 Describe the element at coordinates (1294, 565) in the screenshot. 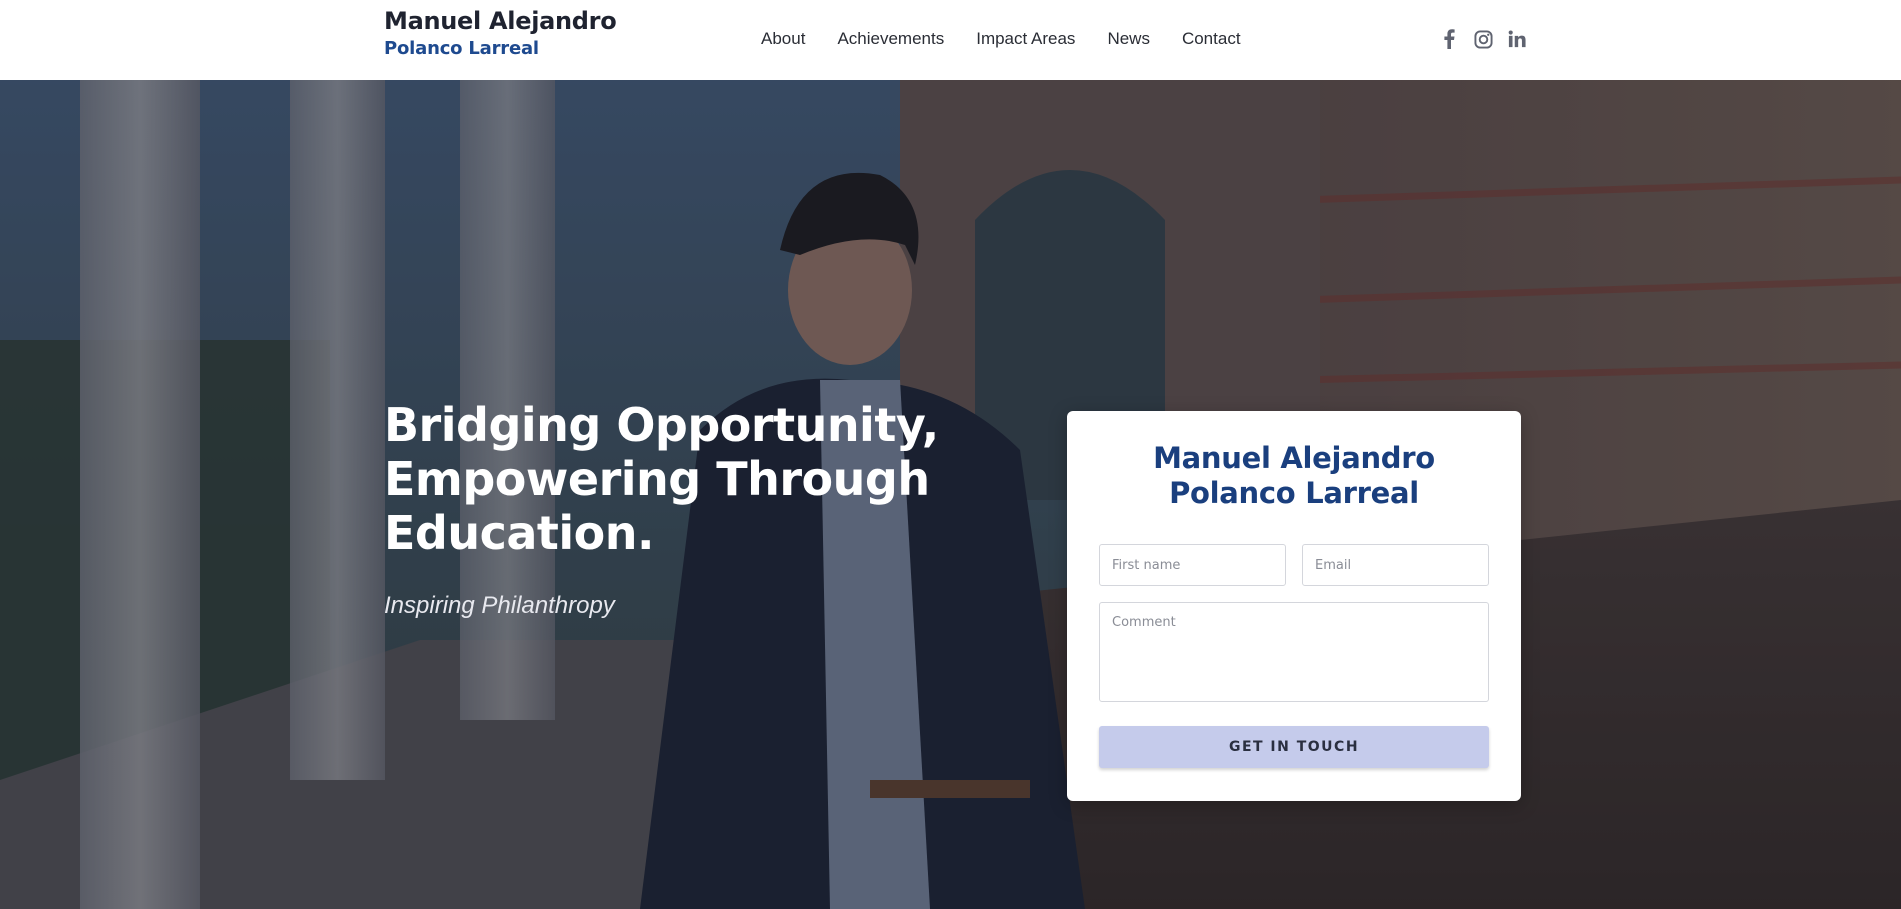

I see `contact-form-row` at that location.